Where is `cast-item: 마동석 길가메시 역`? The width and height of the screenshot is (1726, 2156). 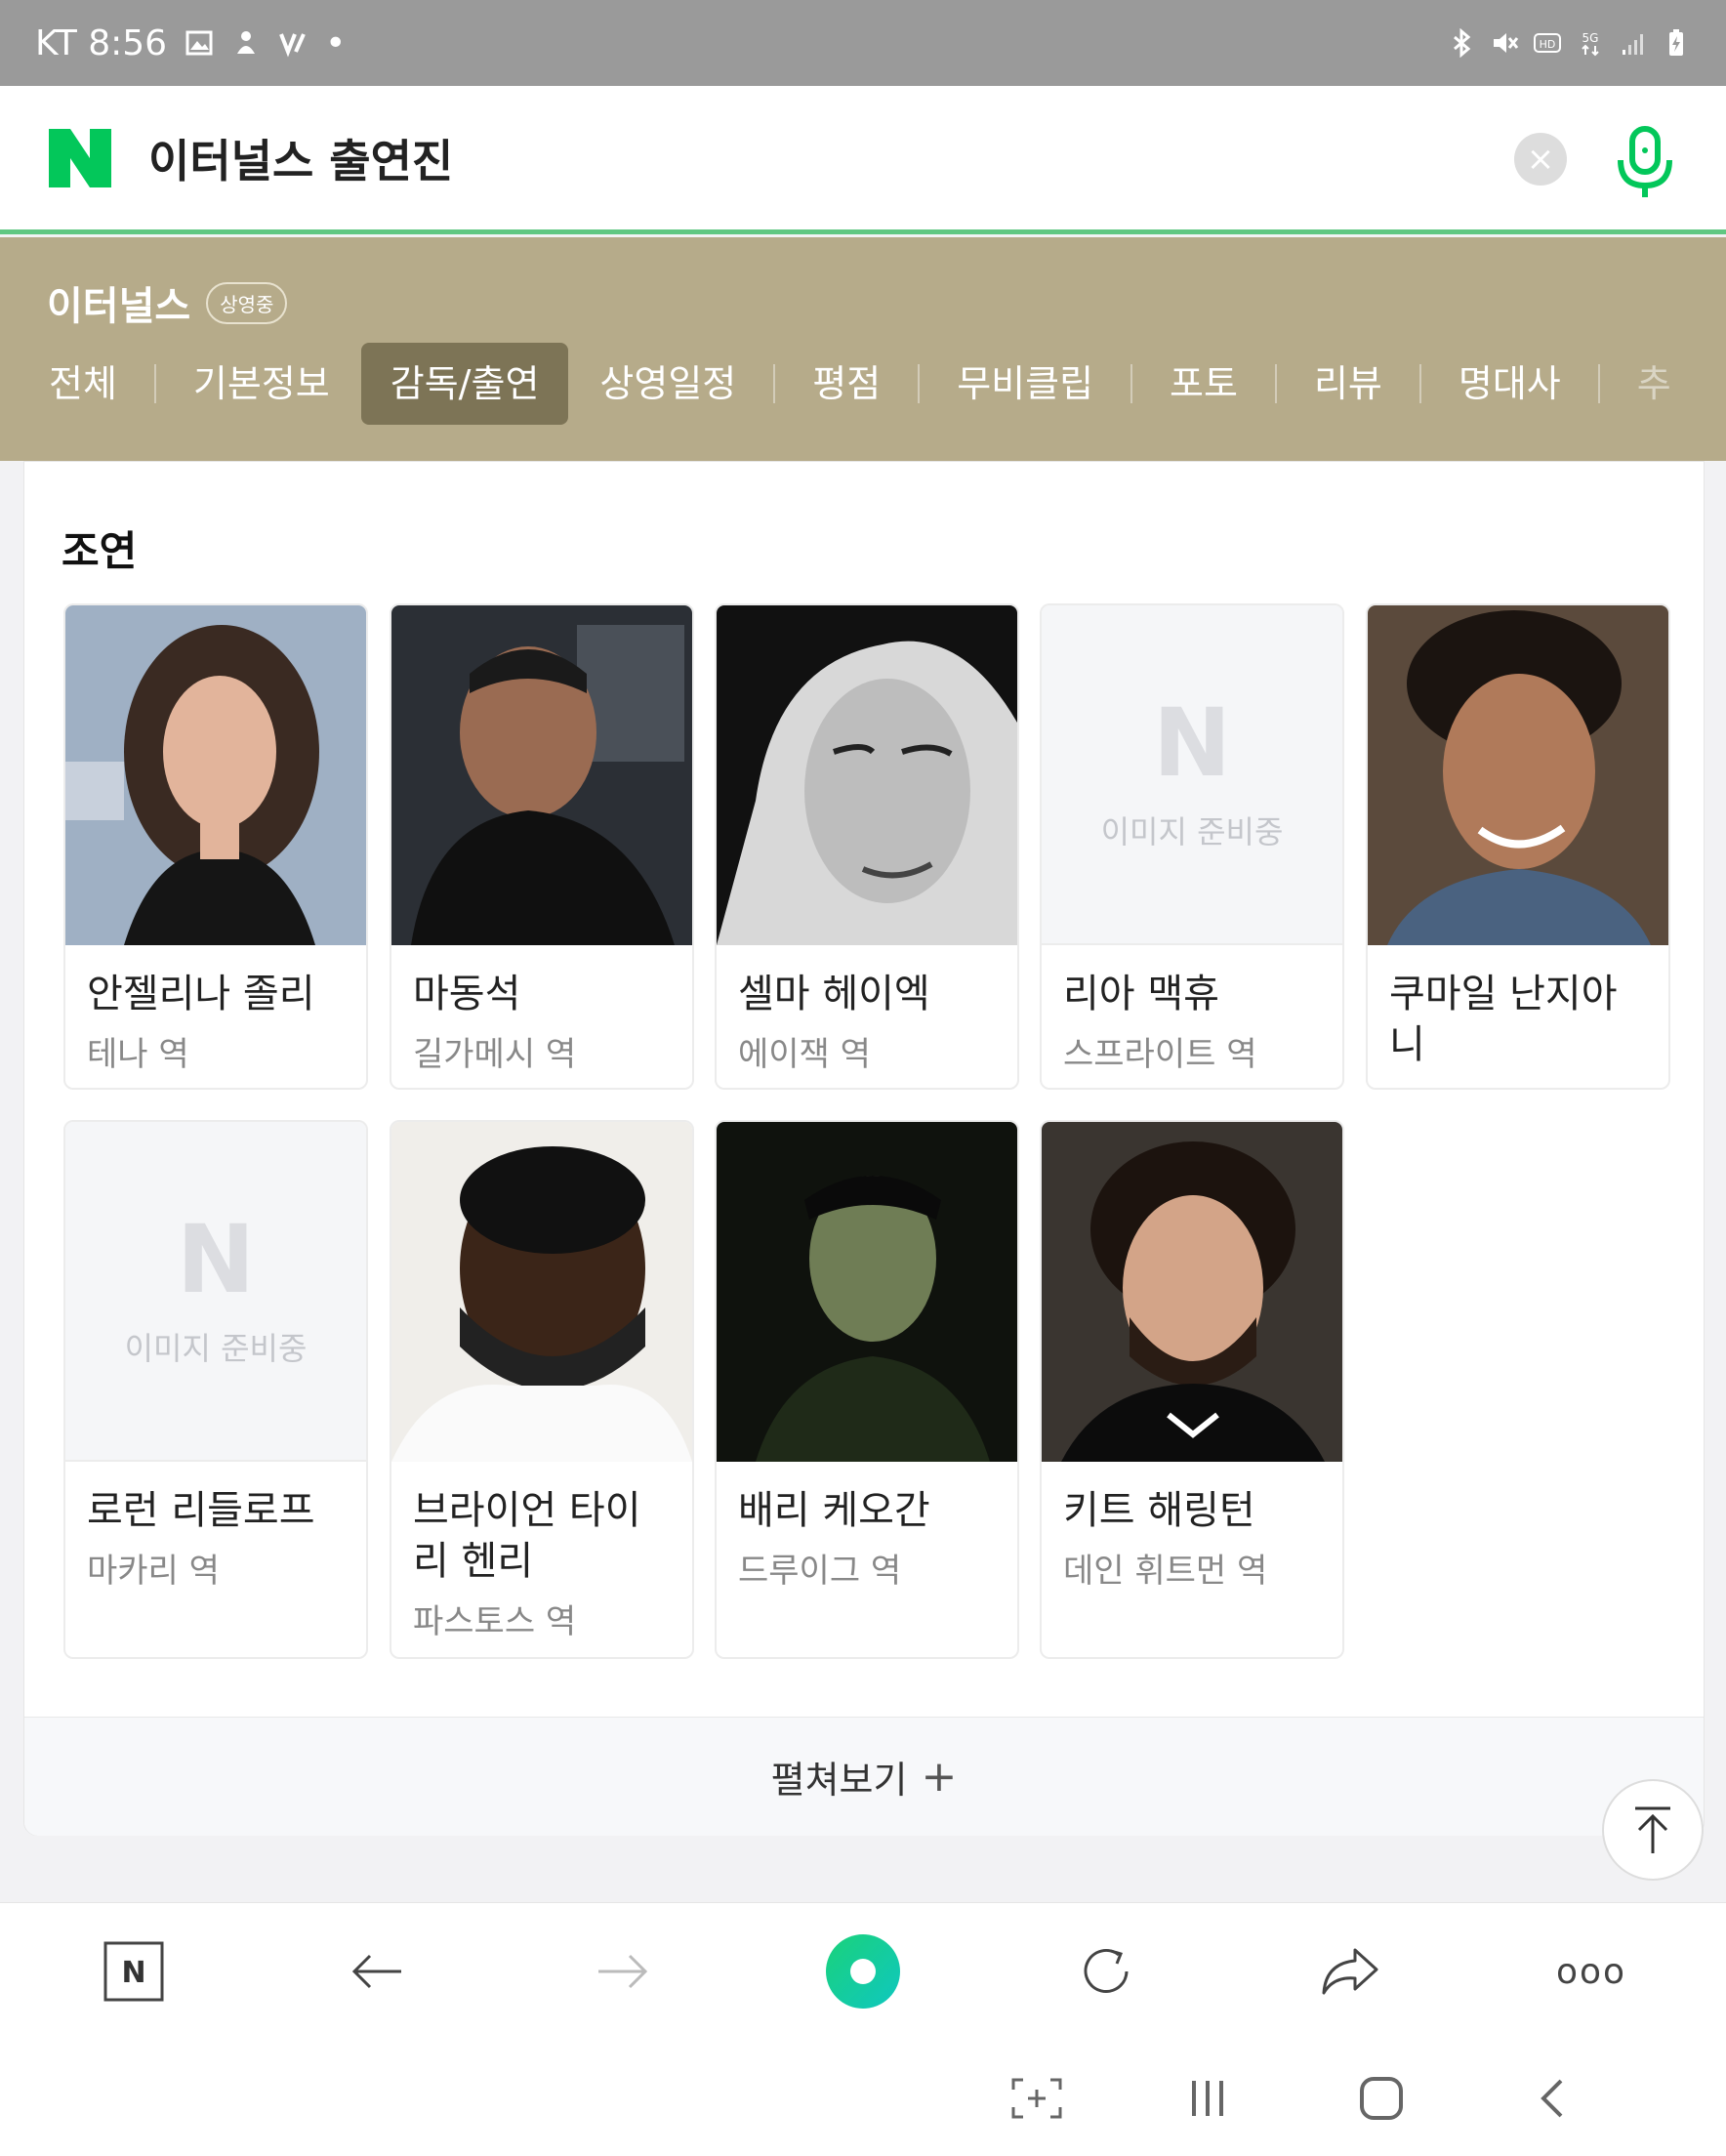 cast-item: 마동석 길가메시 역 is located at coordinates (542, 847).